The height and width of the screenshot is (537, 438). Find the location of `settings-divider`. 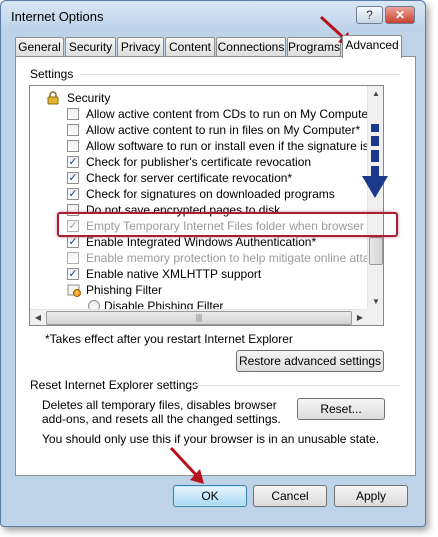

settings-divider is located at coordinates (240, 74).